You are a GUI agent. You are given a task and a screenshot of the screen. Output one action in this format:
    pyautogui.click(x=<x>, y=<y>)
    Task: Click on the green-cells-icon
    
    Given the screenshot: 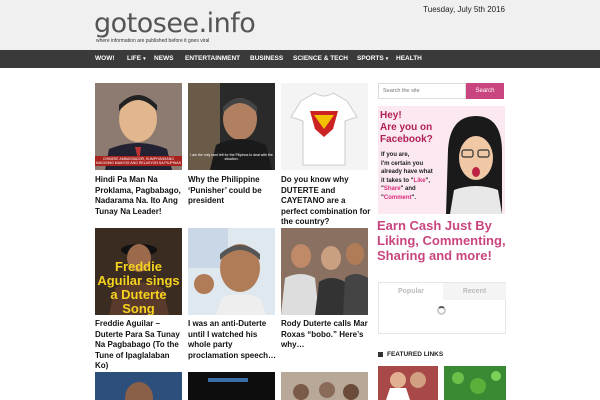 What is the action you would take?
    pyautogui.click(x=475, y=383)
    